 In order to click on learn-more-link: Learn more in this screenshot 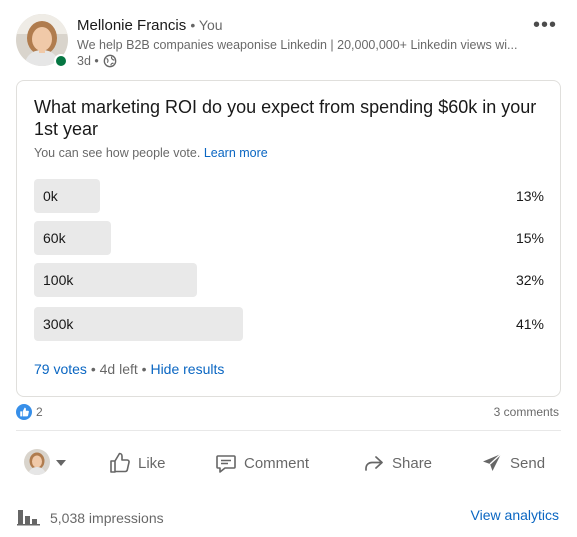, I will do `click(236, 153)`.